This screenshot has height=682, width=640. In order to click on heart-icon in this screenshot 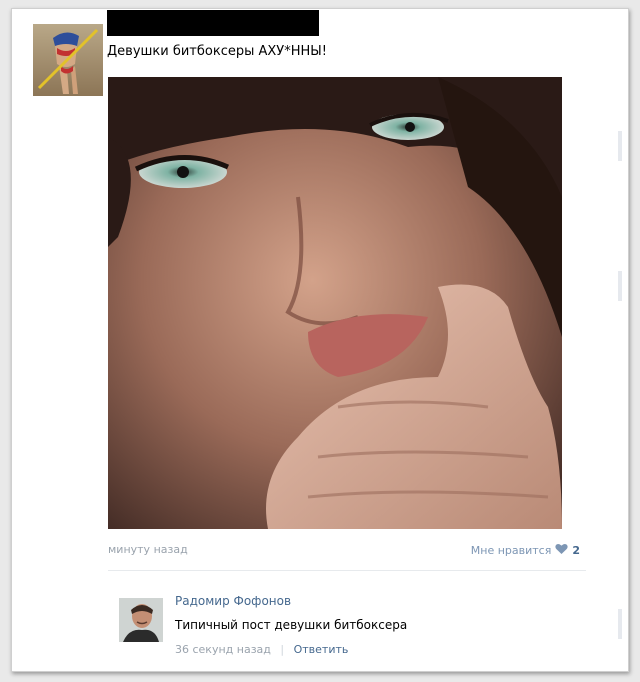, I will do `click(561, 550)`.